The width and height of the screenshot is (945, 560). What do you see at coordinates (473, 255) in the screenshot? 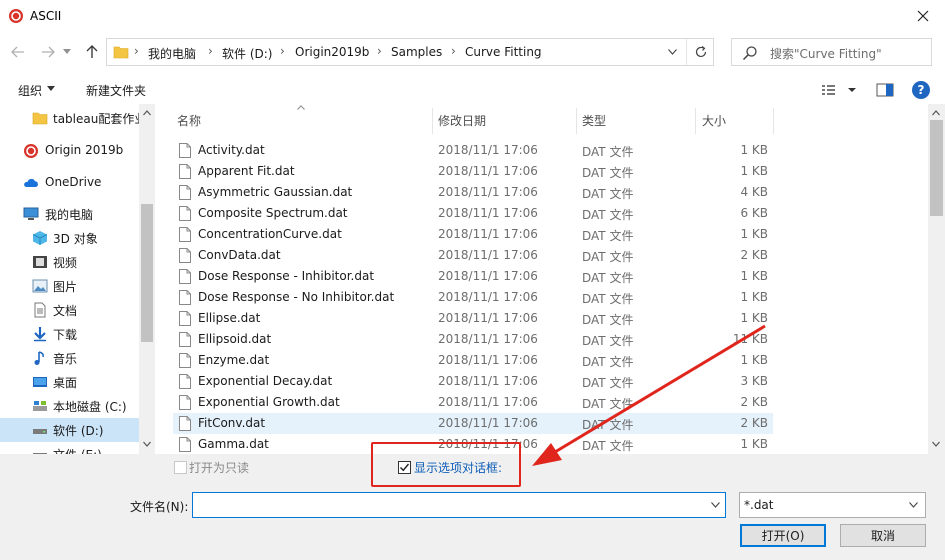
I see `file-row: ConvData.dat 2018/11/1 17:06 DAT 文件 2 KB` at bounding box center [473, 255].